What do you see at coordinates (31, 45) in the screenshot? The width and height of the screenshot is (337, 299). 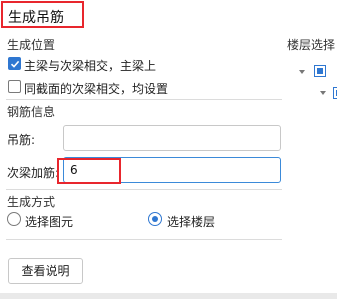 I see `position-section-label: 生成位置` at bounding box center [31, 45].